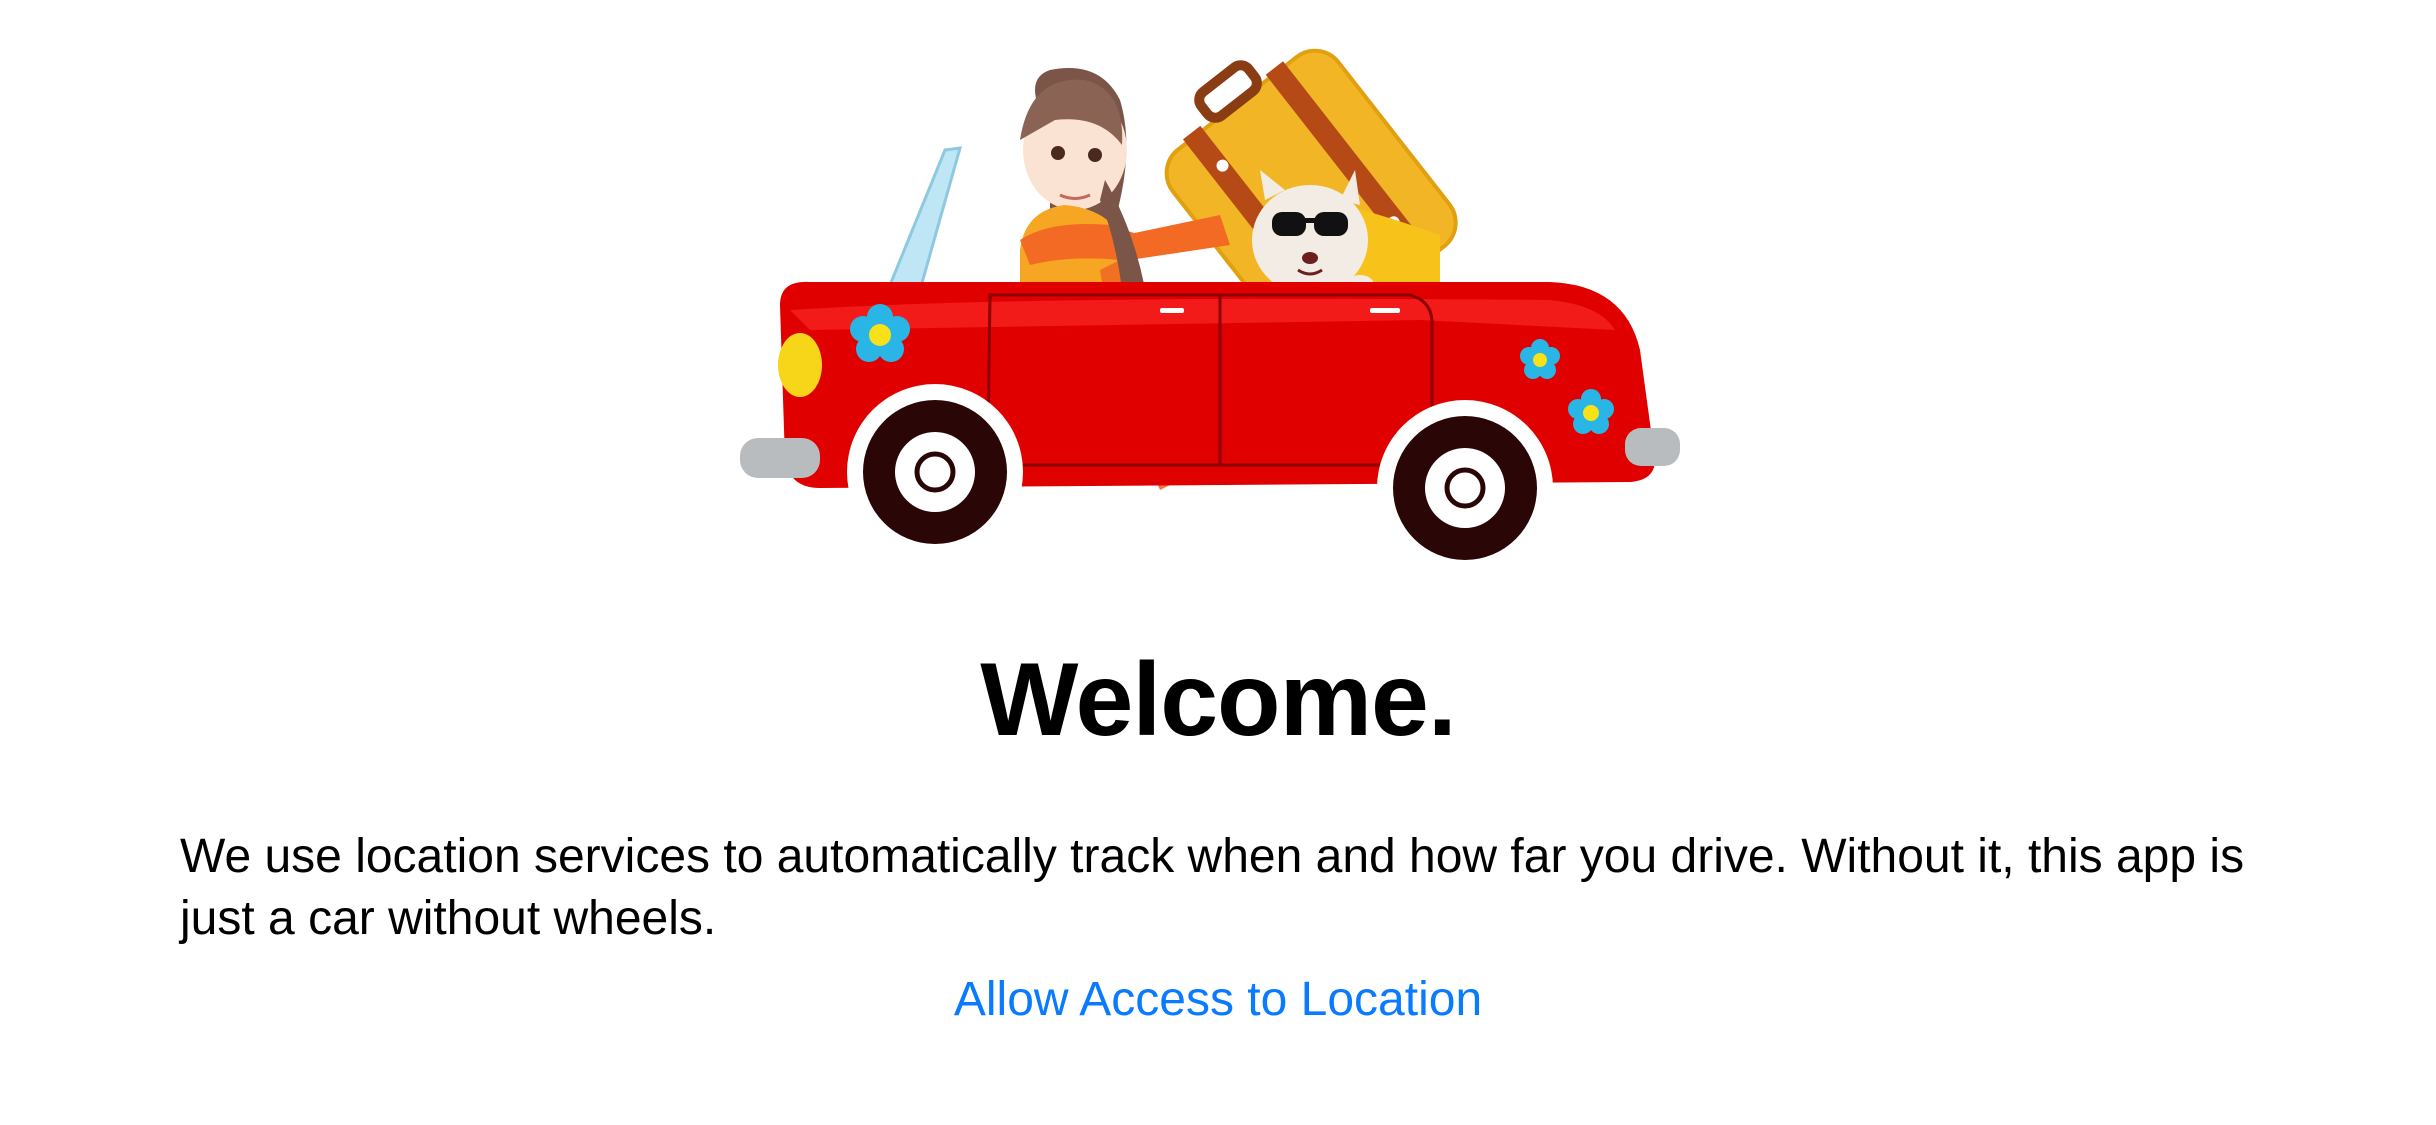 This screenshot has width=2436, height=1125. I want to click on allow-location-access-button: Allow Access to Location, so click(1218, 1000).